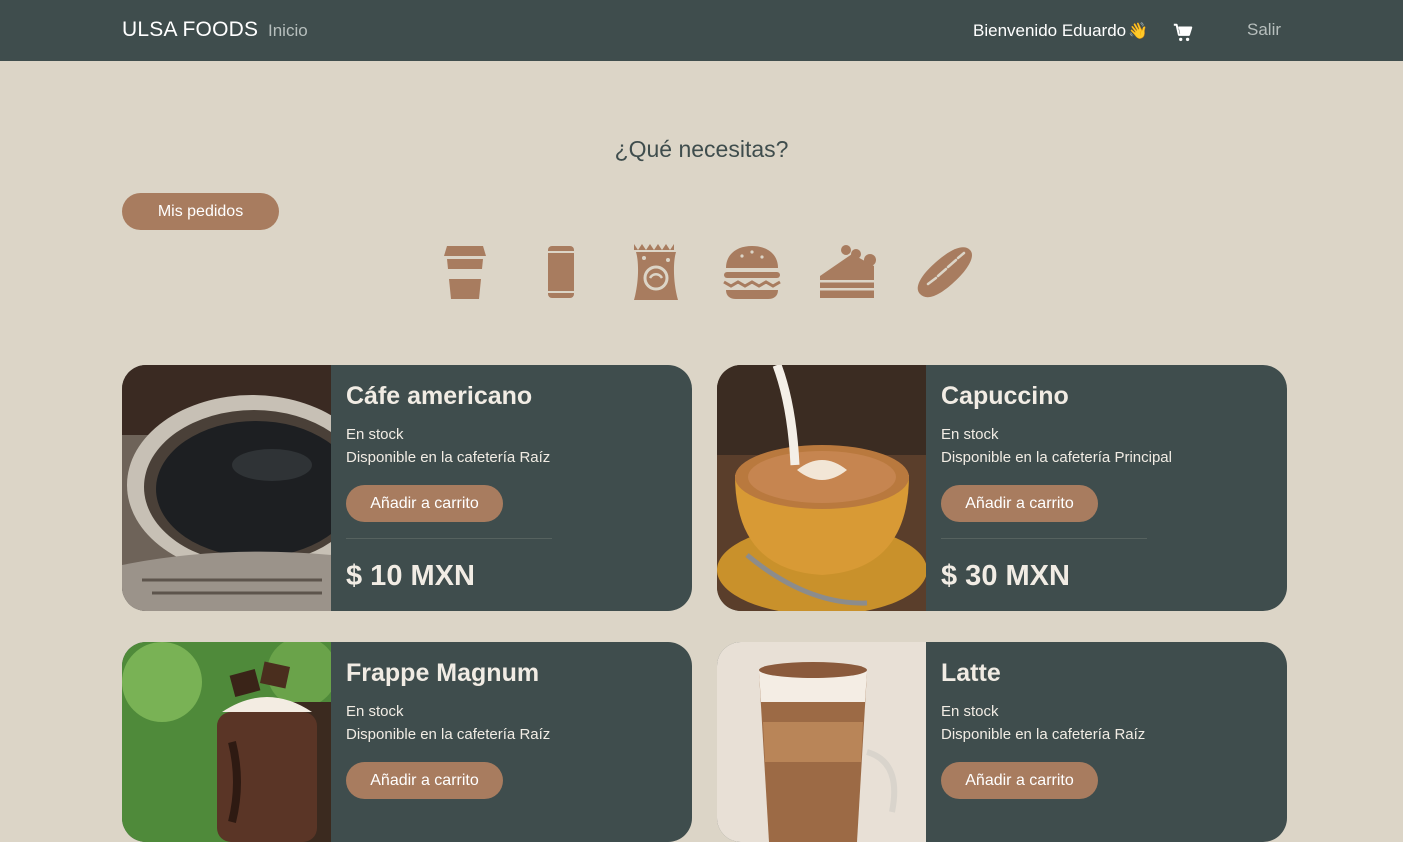  Describe the element at coordinates (656, 272) in the screenshot. I see `snack-bag-icon` at that location.